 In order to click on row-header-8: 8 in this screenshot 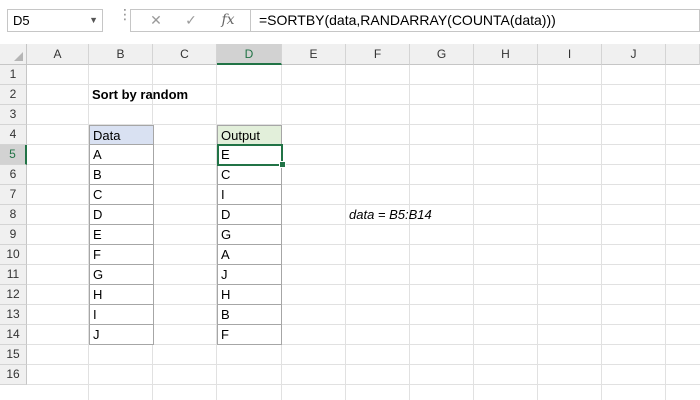, I will do `click(13, 215)`.